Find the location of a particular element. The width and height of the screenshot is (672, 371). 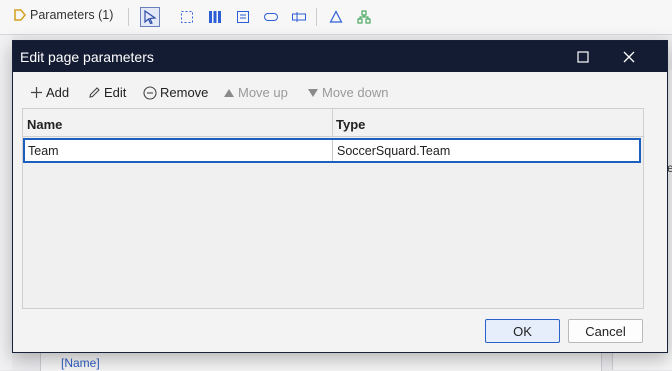

edit-label: Edit is located at coordinates (115, 92).